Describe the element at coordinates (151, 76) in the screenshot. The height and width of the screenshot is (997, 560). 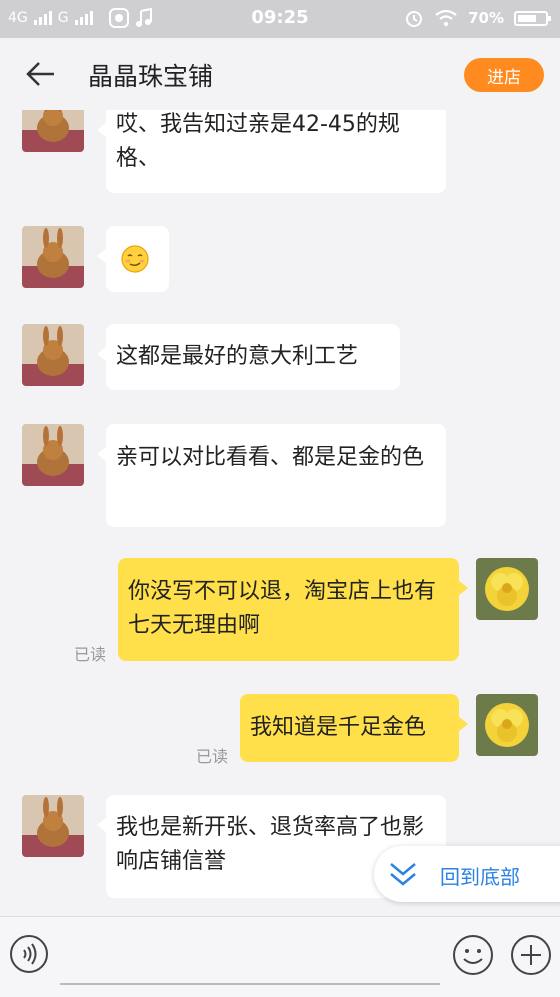
I see `shop-title: 晶晶珠宝铺` at that location.